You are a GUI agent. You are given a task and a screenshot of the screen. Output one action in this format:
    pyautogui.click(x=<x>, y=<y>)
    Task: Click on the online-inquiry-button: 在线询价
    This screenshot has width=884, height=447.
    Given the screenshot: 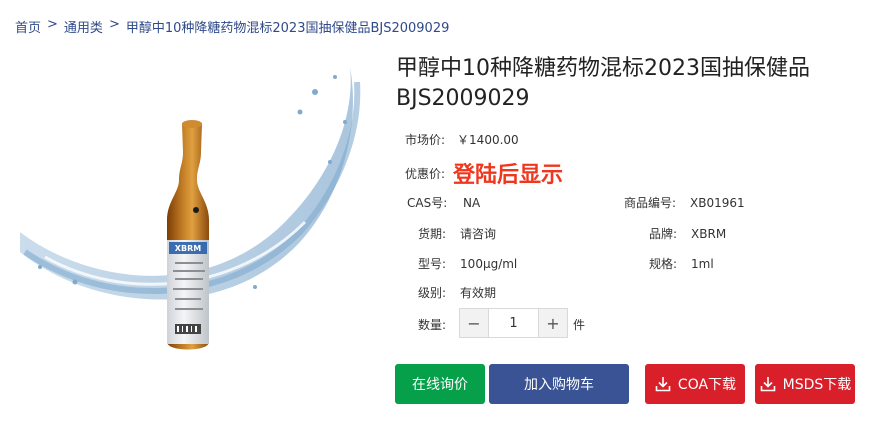 What is the action you would take?
    pyautogui.click(x=440, y=384)
    